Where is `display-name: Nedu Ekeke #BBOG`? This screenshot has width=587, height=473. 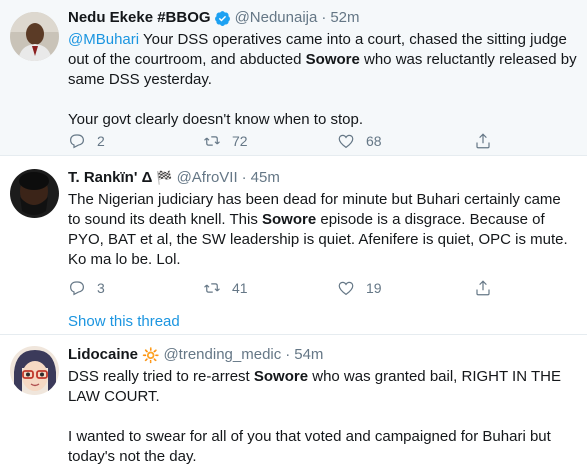 display-name: Nedu Ekeke #BBOG is located at coordinates (139, 18).